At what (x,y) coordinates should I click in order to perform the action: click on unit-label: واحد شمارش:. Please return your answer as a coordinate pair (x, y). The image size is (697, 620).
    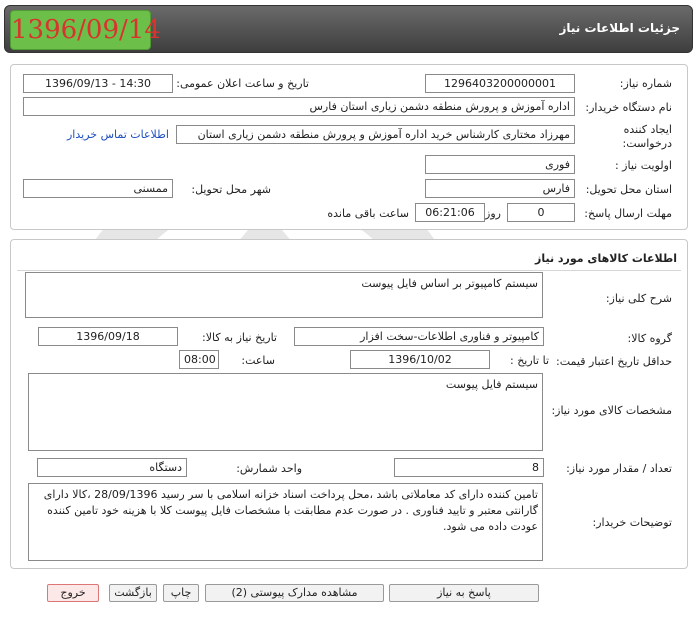
    Looking at the image, I should click on (269, 468).